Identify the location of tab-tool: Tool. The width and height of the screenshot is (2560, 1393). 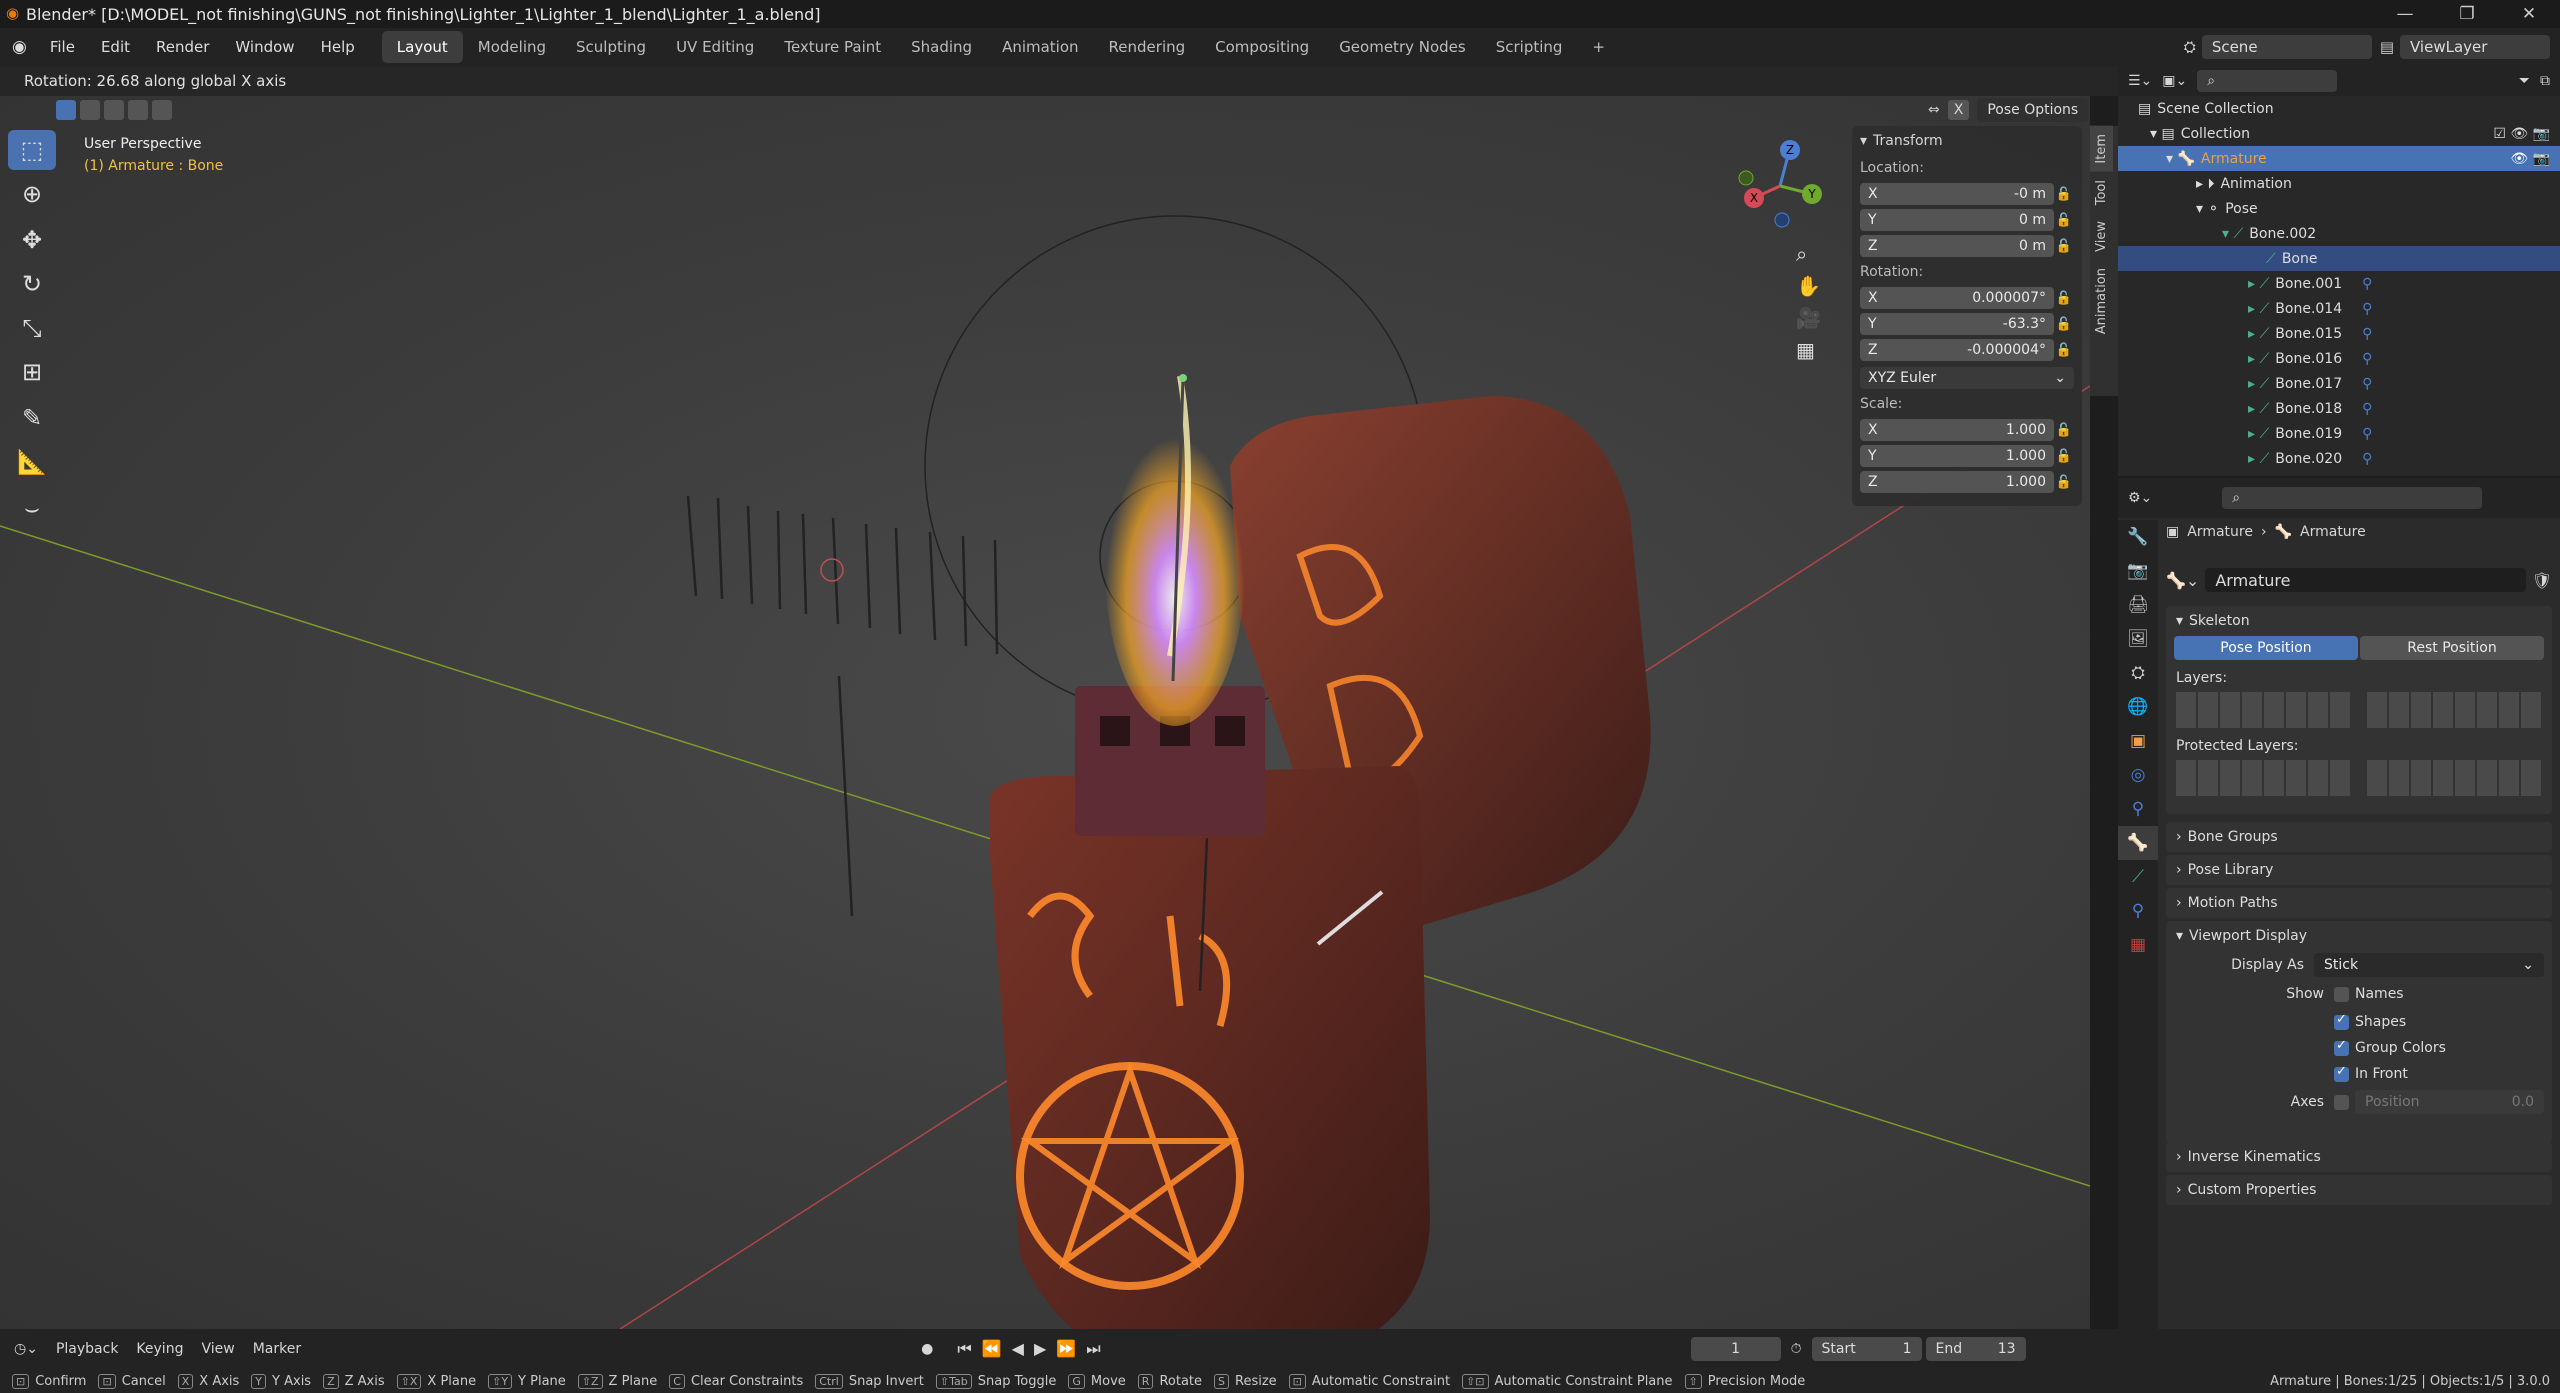
(2101, 192).